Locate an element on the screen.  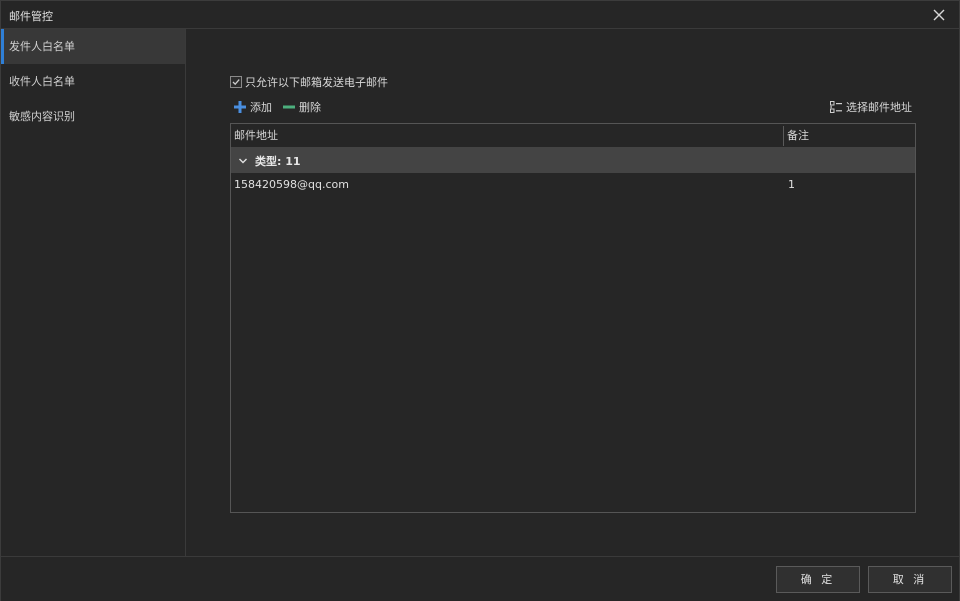
close-icon is located at coordinates (939, 15).